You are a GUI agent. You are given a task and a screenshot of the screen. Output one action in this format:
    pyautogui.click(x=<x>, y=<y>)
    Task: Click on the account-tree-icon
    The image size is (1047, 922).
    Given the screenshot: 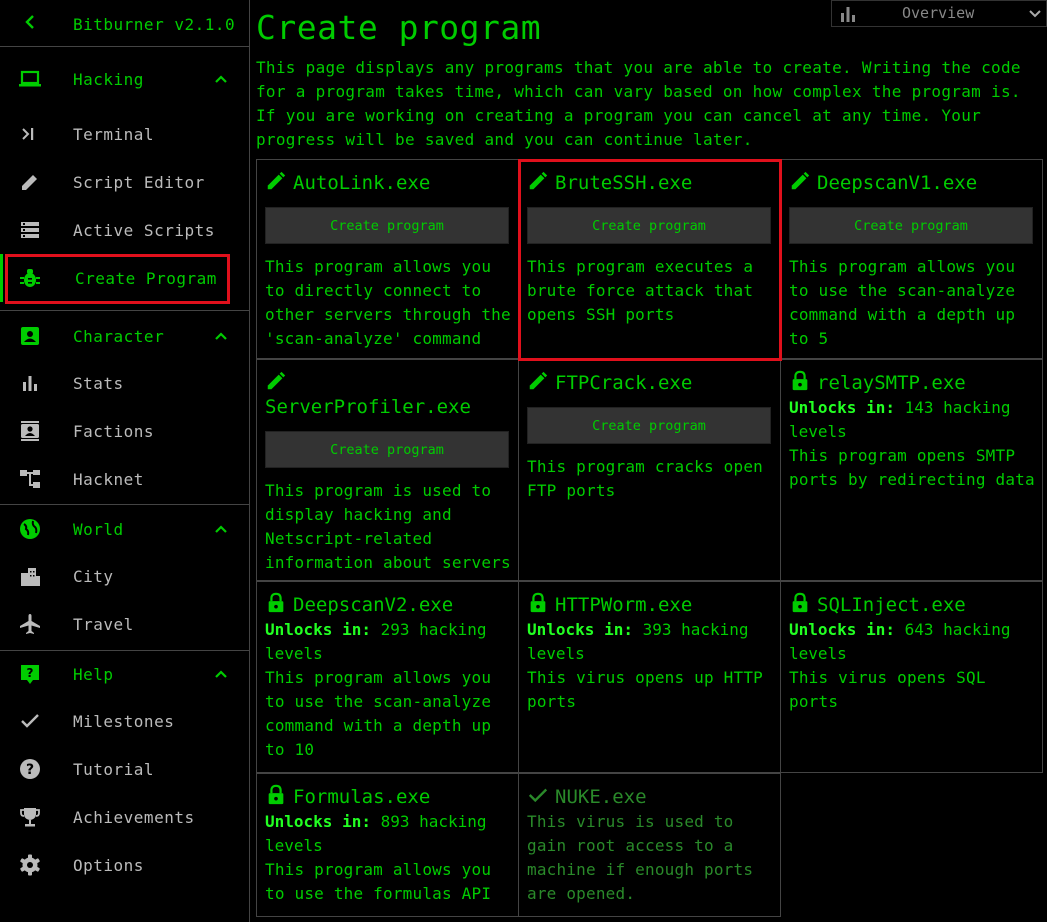 What is the action you would take?
    pyautogui.click(x=30, y=479)
    